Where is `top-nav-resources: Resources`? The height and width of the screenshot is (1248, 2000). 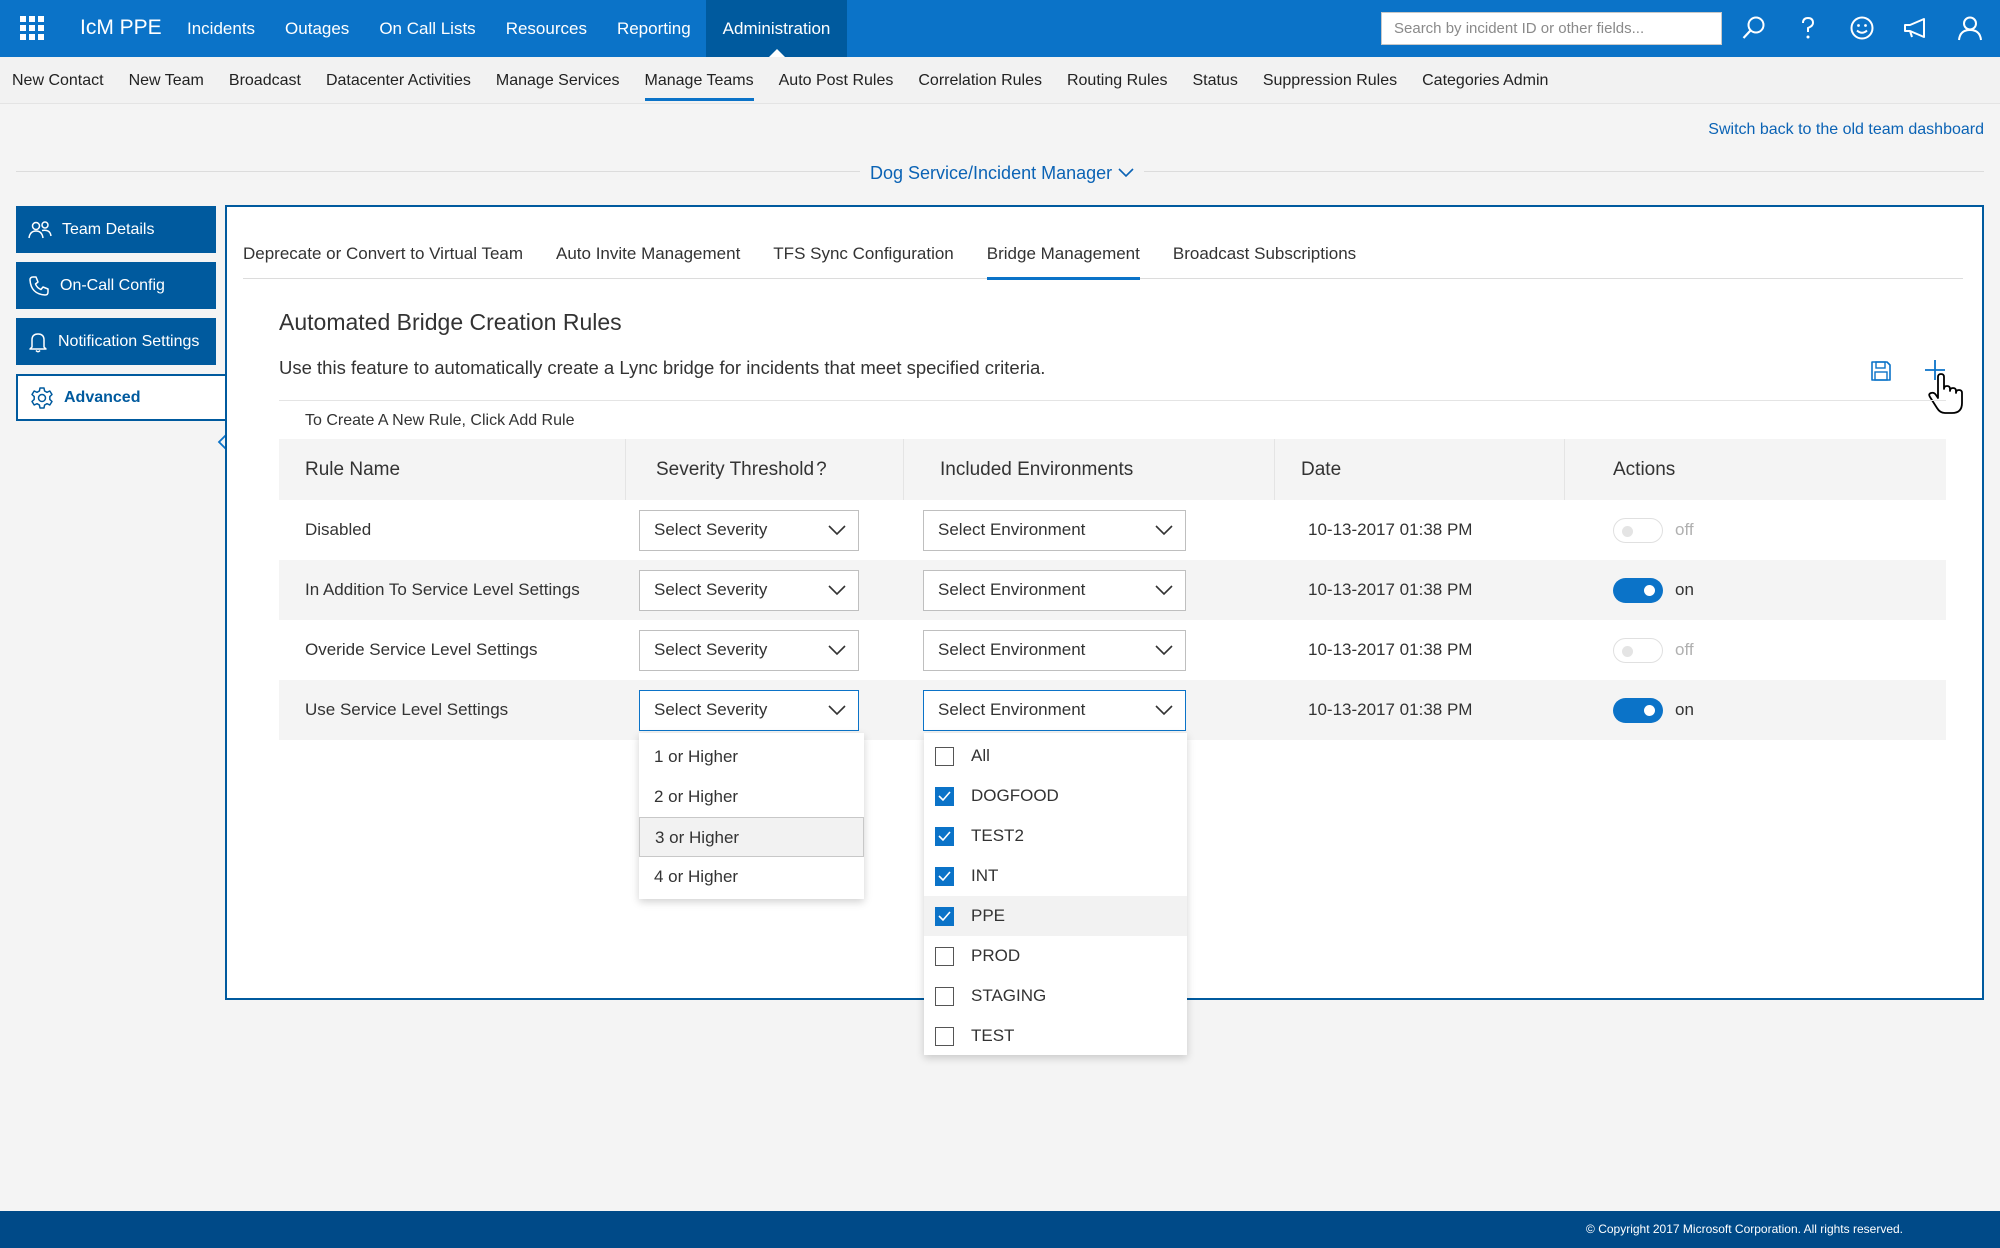
top-nav-resources: Resources is located at coordinates (546, 28).